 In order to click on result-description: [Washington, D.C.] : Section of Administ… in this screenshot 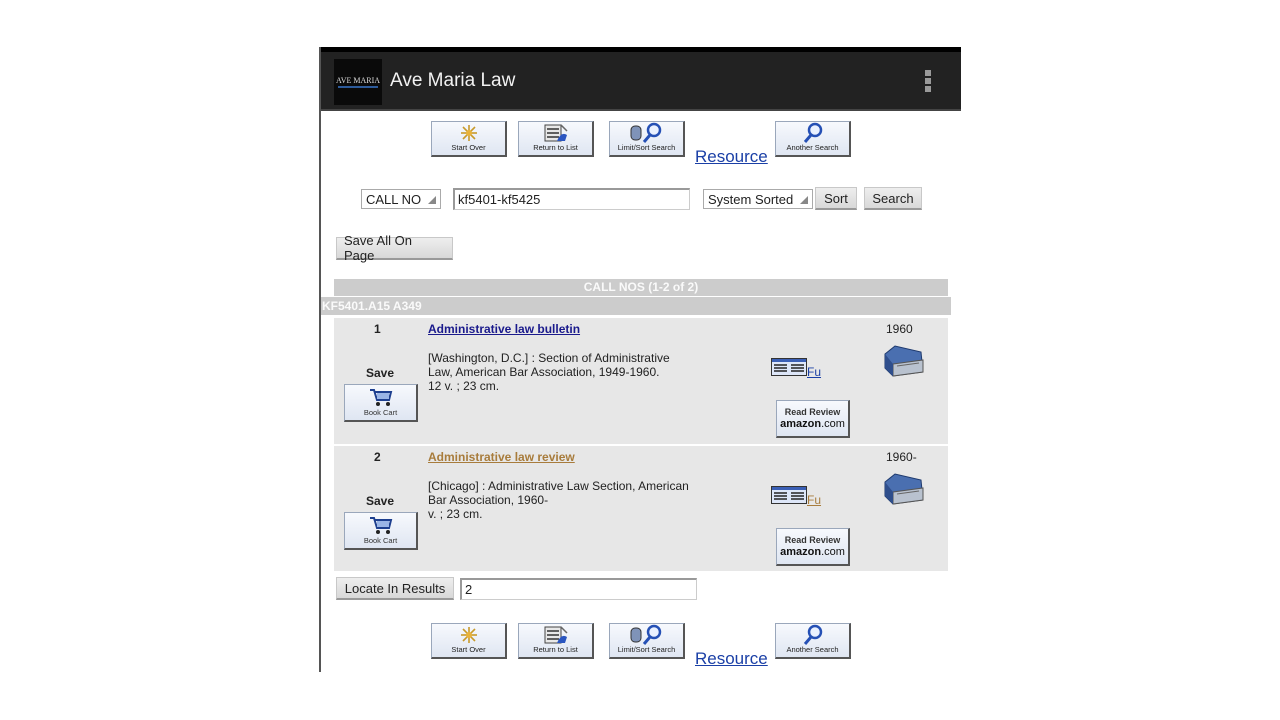, I will do `click(578, 372)`.